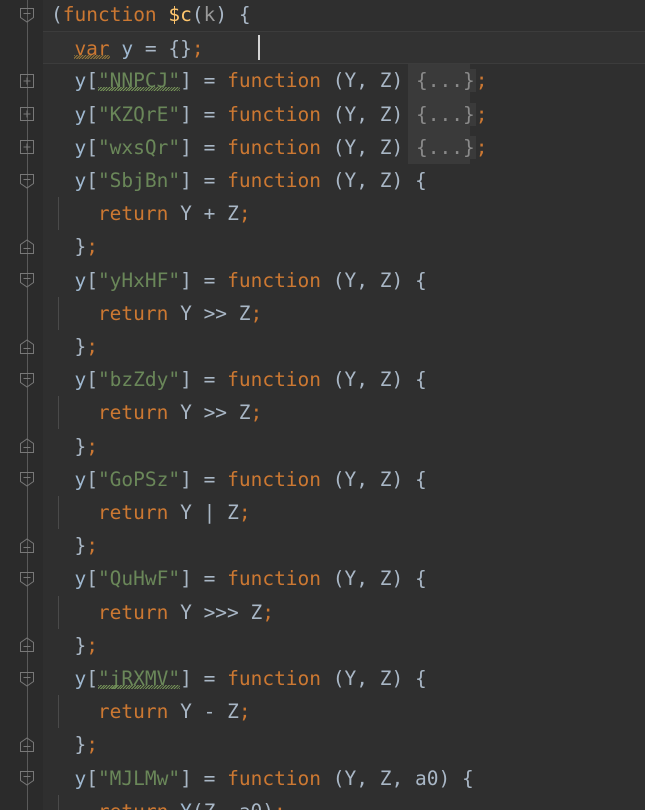 This screenshot has width=645, height=810. I want to click on code-token: Y, so click(350, 778).